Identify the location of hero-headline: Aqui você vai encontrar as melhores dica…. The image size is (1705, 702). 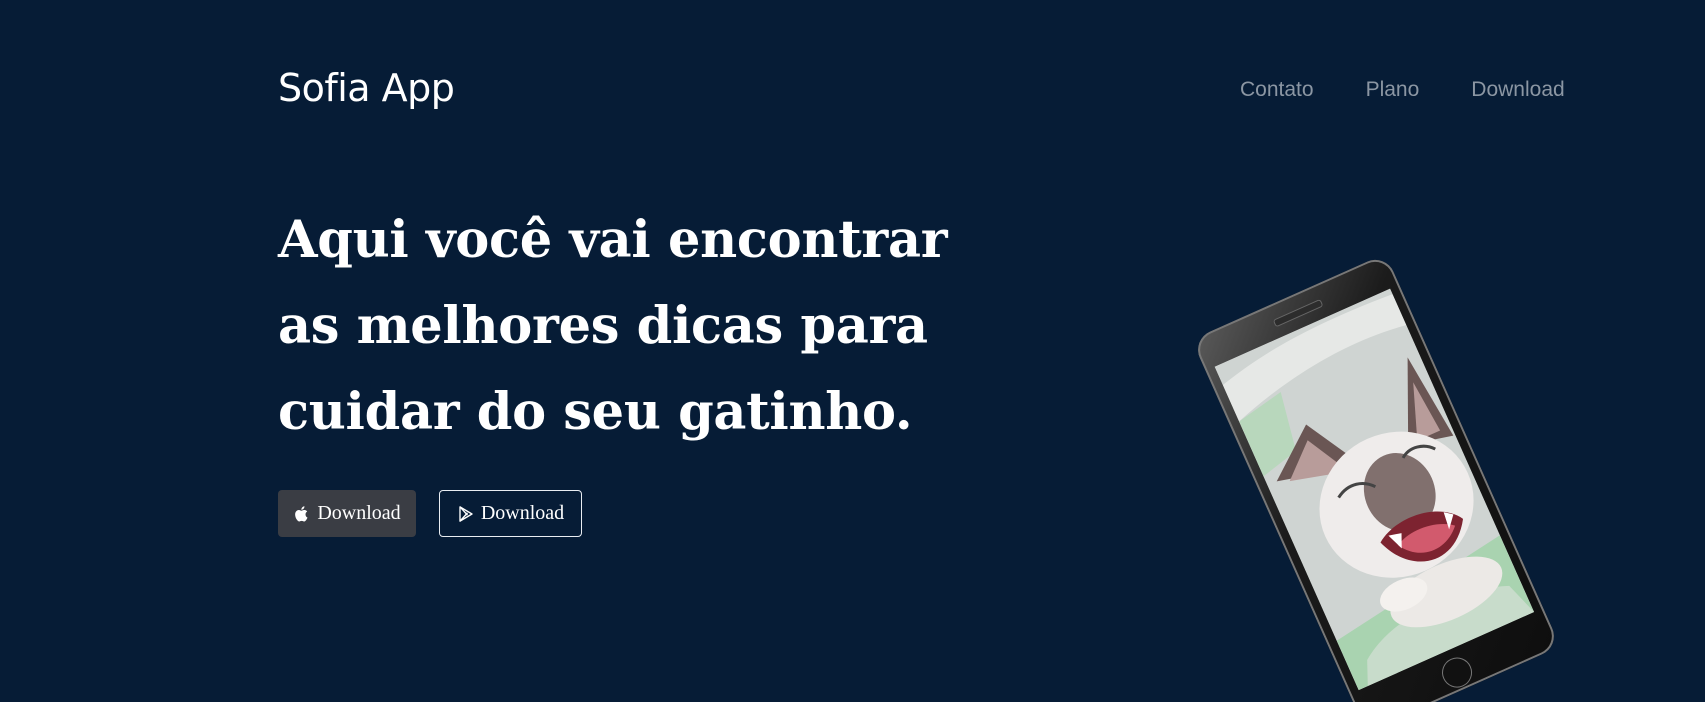
(613, 326).